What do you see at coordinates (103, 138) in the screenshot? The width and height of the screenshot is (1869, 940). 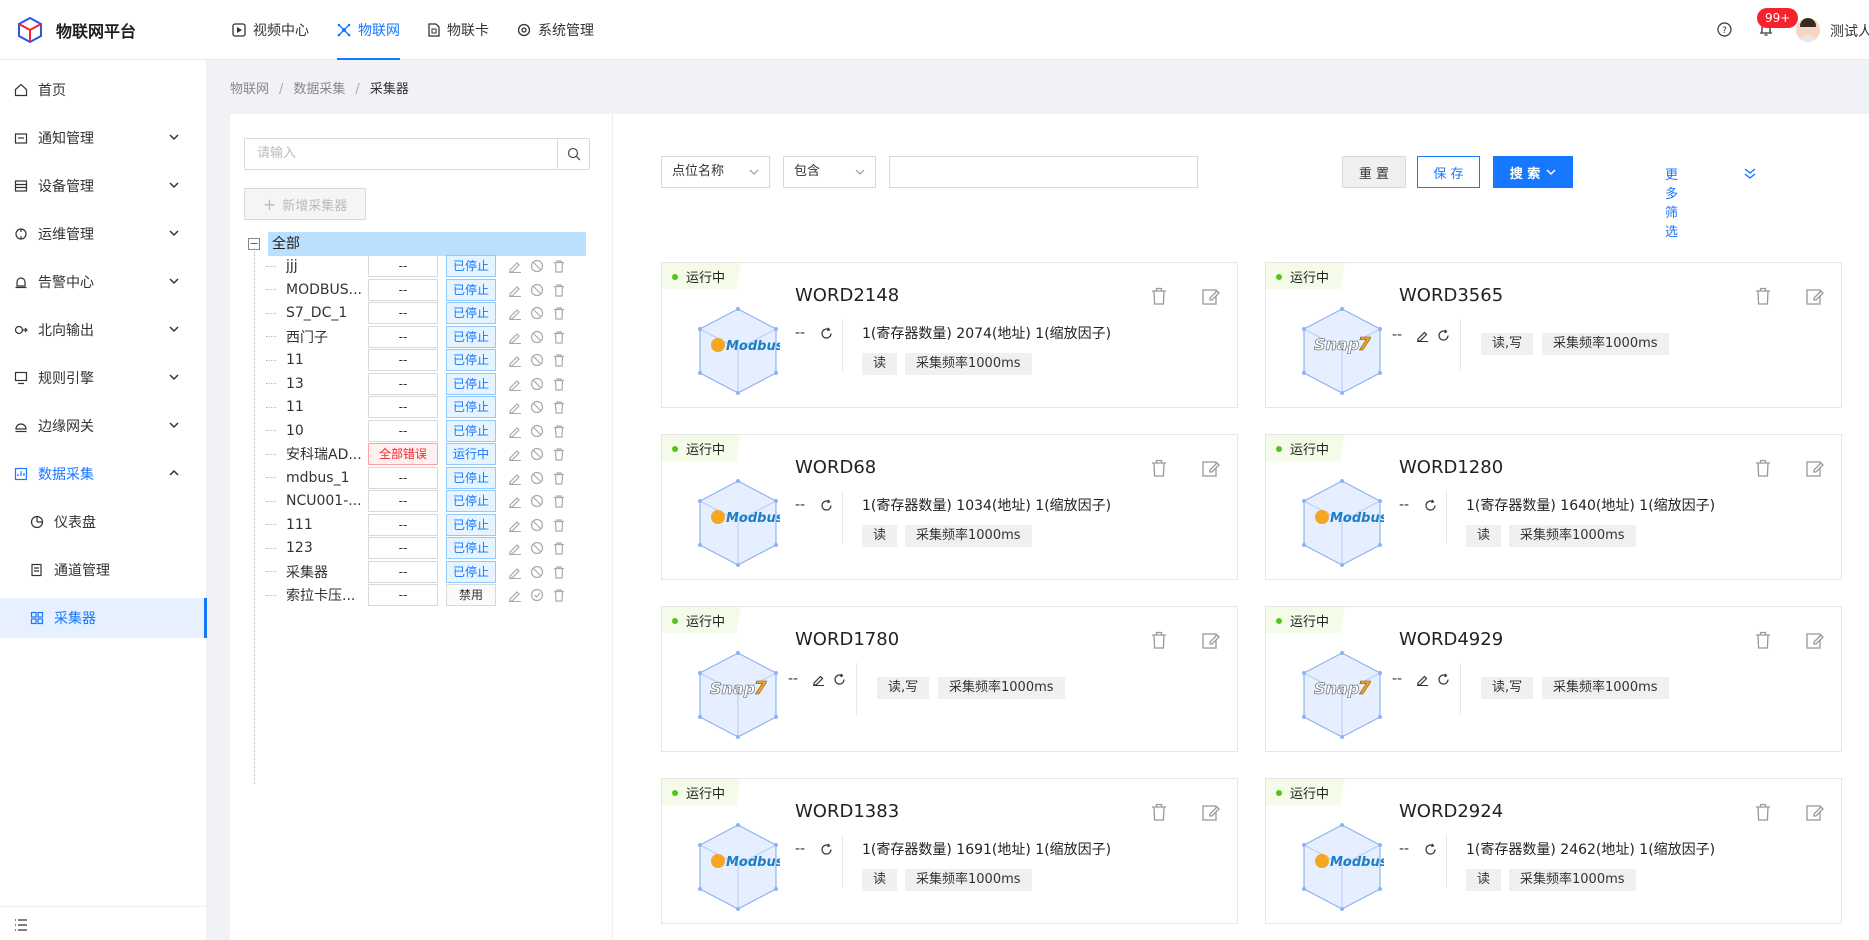 I see `sidebar-item-notice: 通知管理` at bounding box center [103, 138].